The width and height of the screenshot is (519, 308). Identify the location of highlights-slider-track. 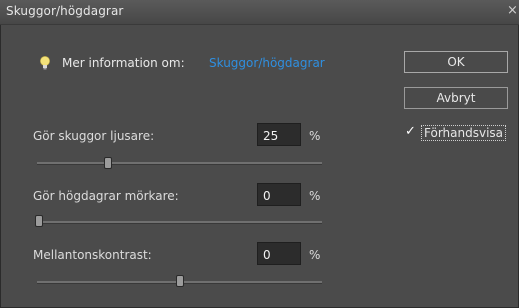
(179, 222).